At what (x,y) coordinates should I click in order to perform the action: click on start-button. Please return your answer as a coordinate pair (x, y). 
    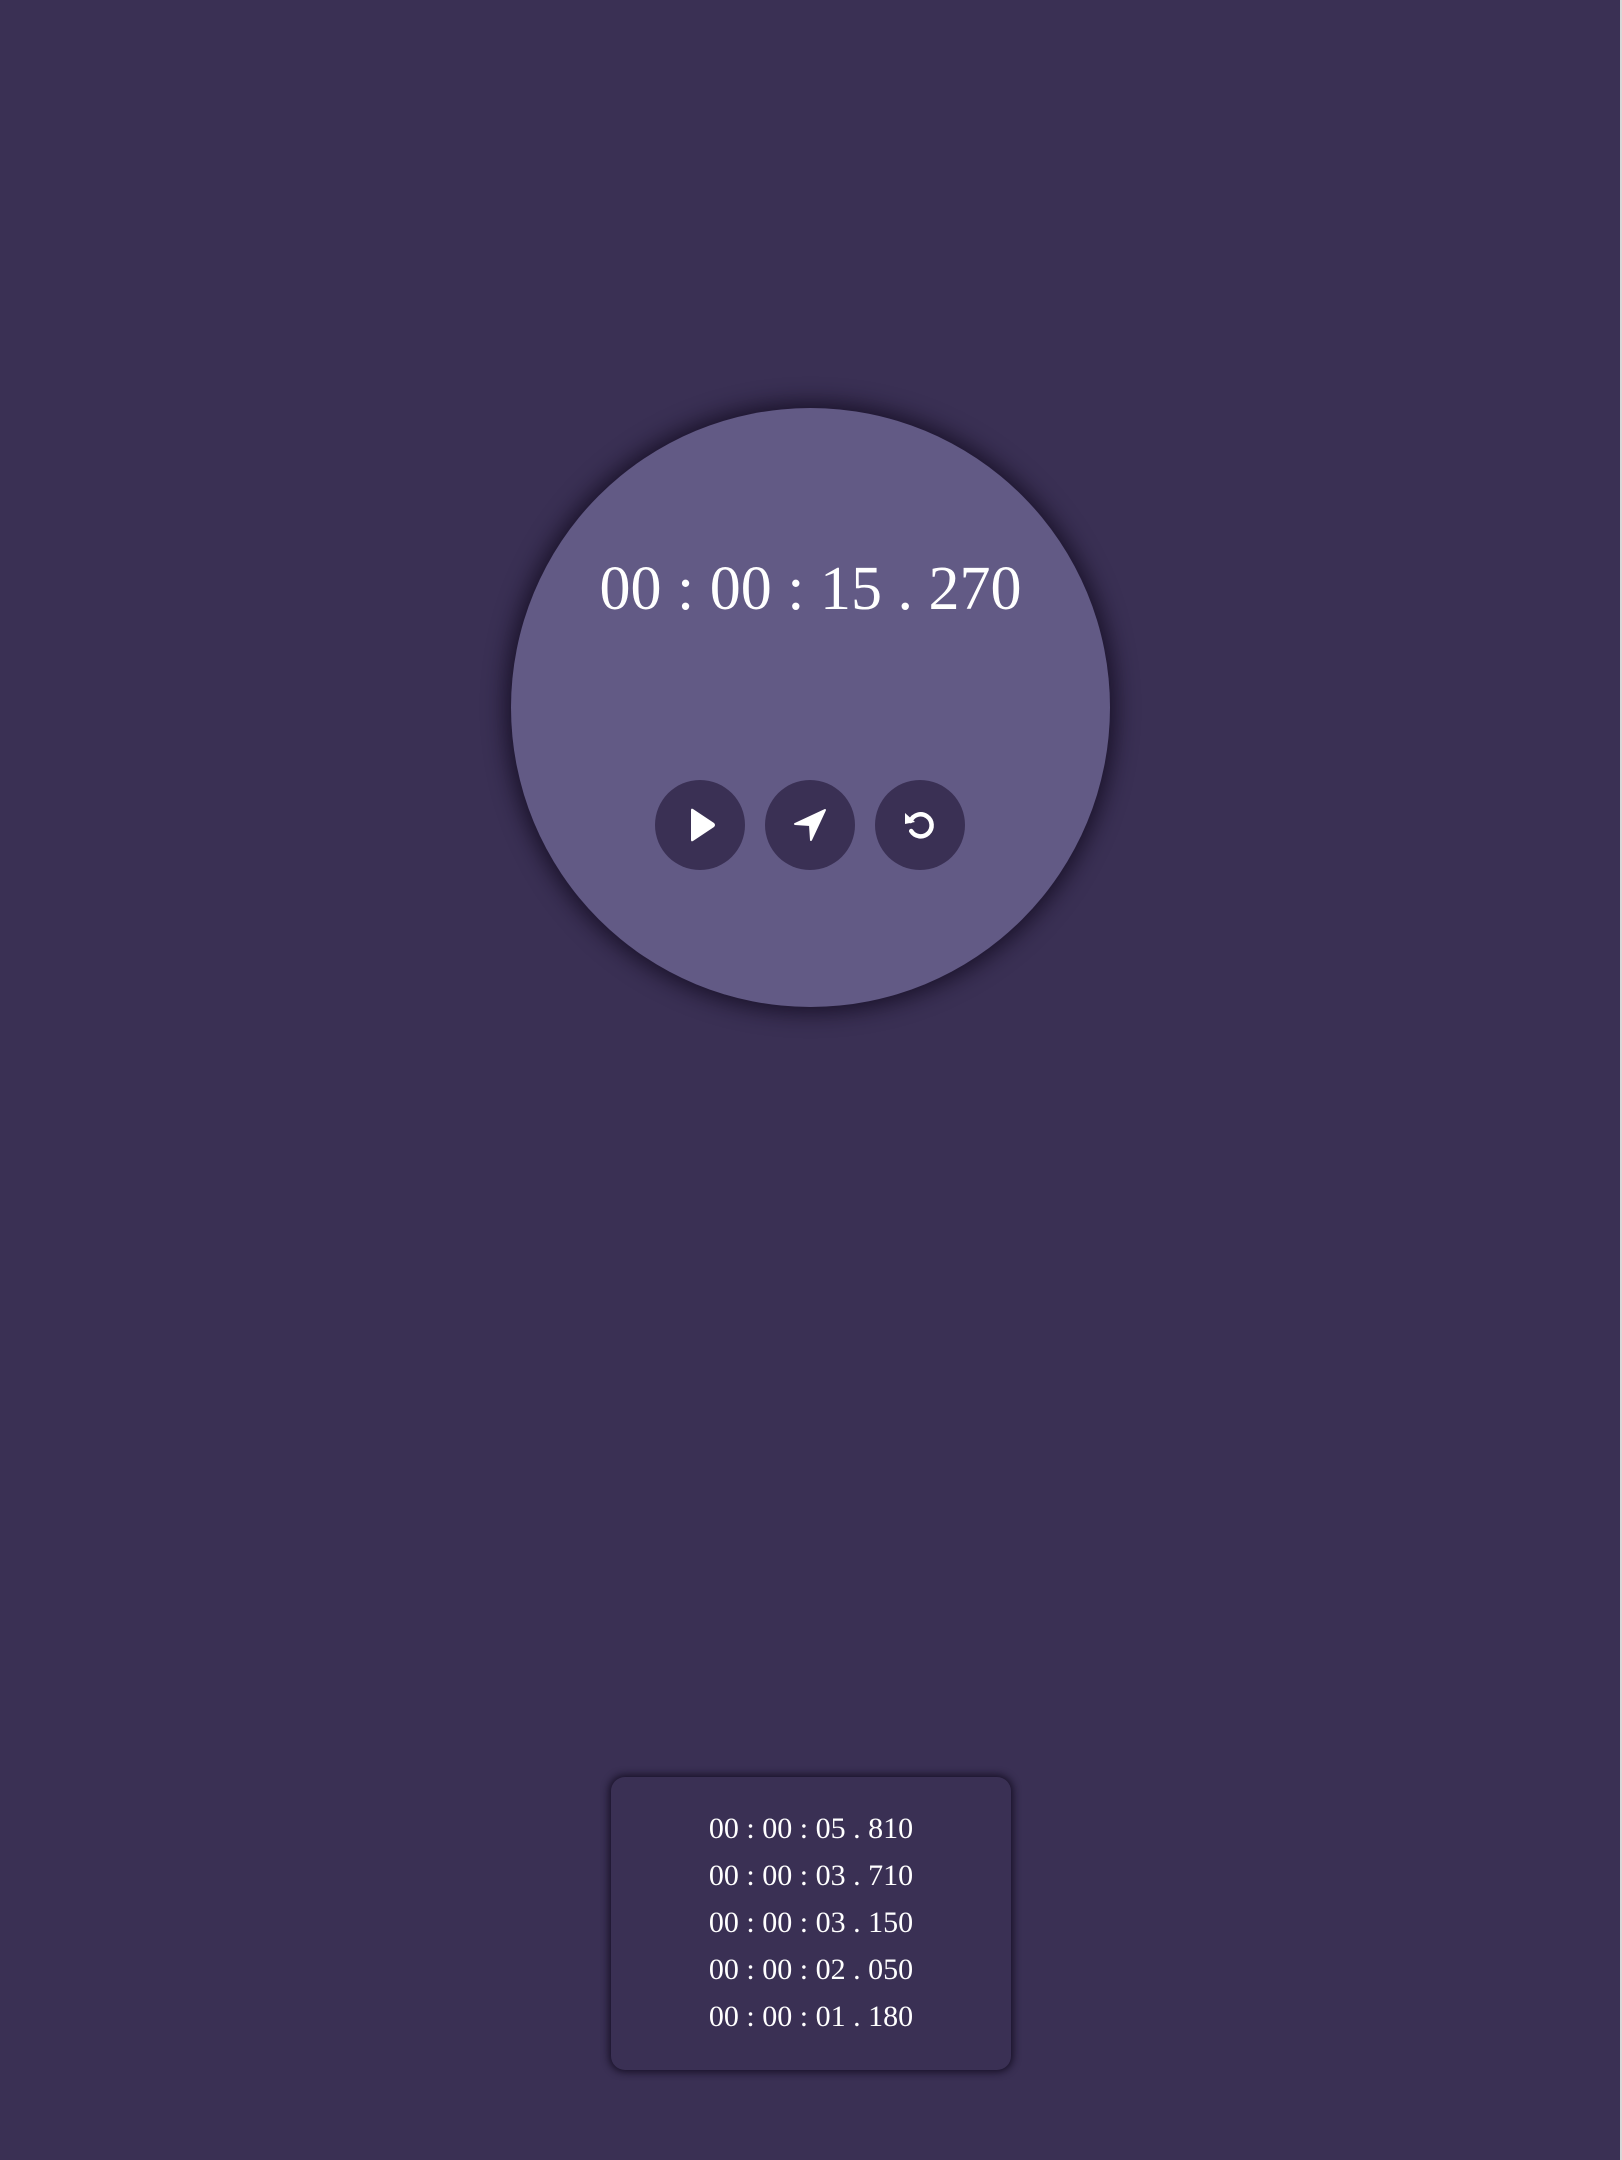
    Looking at the image, I should click on (700, 825).